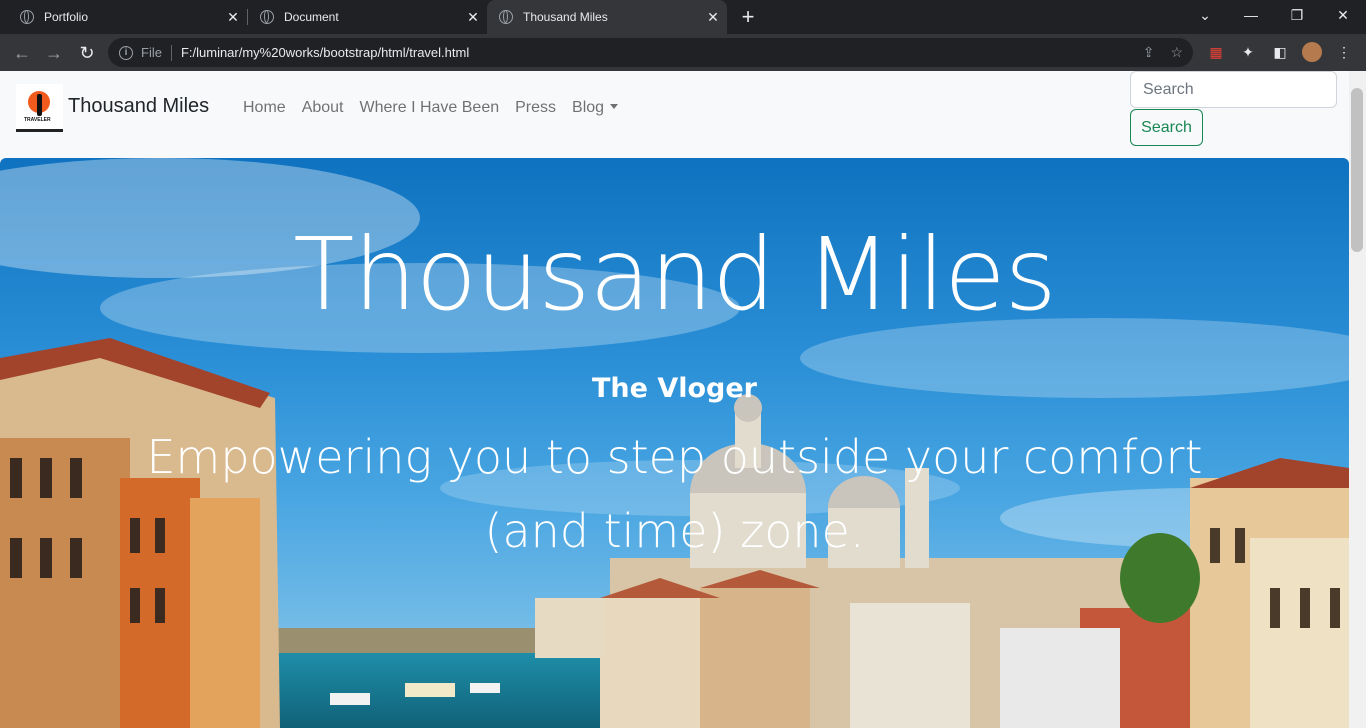 The width and height of the screenshot is (1366, 728). I want to click on minimize-icon: —, so click(1251, 15).